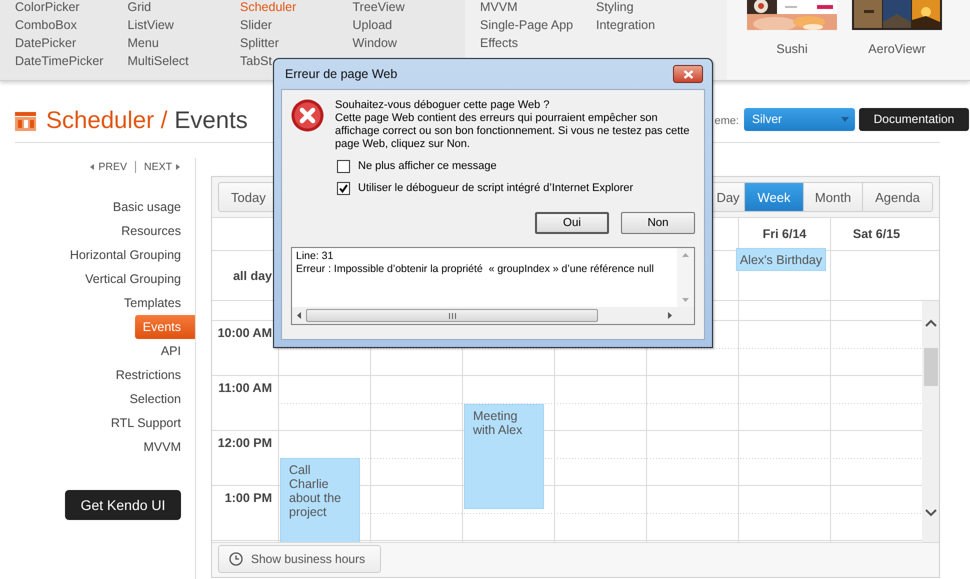 This screenshot has width=970, height=579. Describe the element at coordinates (164, 327) in the screenshot. I see `sidebar-item: Events` at that location.